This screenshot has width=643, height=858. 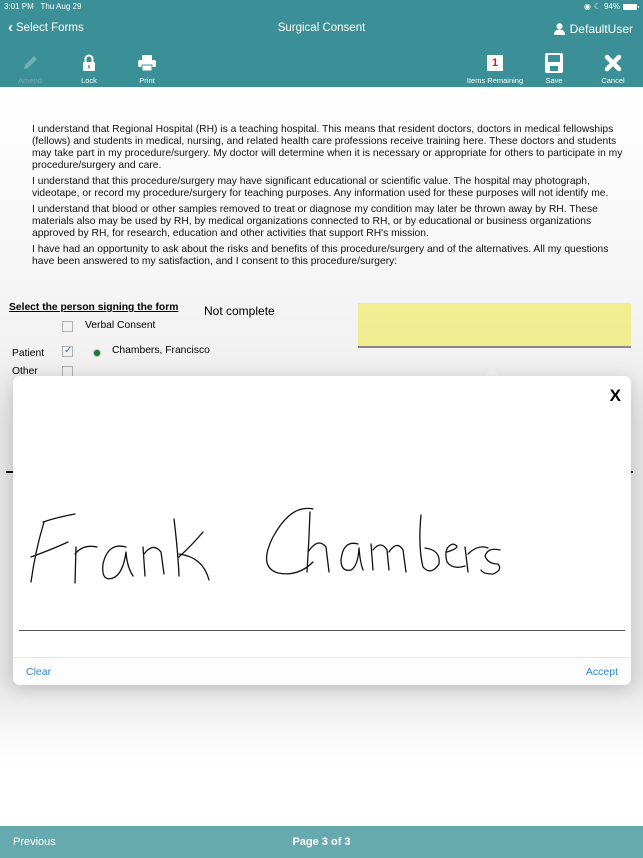 I want to click on page-footer: Previous Page 3 of 3, so click(x=321, y=842).